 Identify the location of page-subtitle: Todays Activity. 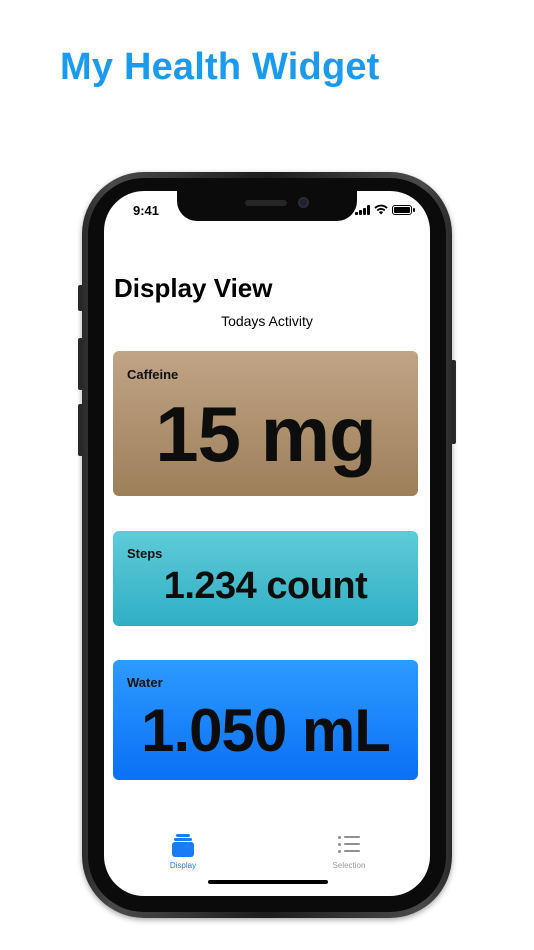
(267, 321).